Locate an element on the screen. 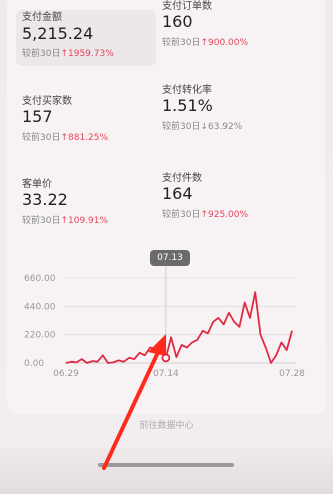 Image resolution: width=333 pixels, height=494 pixels. compare-change: ↑881.25% is located at coordinates (84, 138).